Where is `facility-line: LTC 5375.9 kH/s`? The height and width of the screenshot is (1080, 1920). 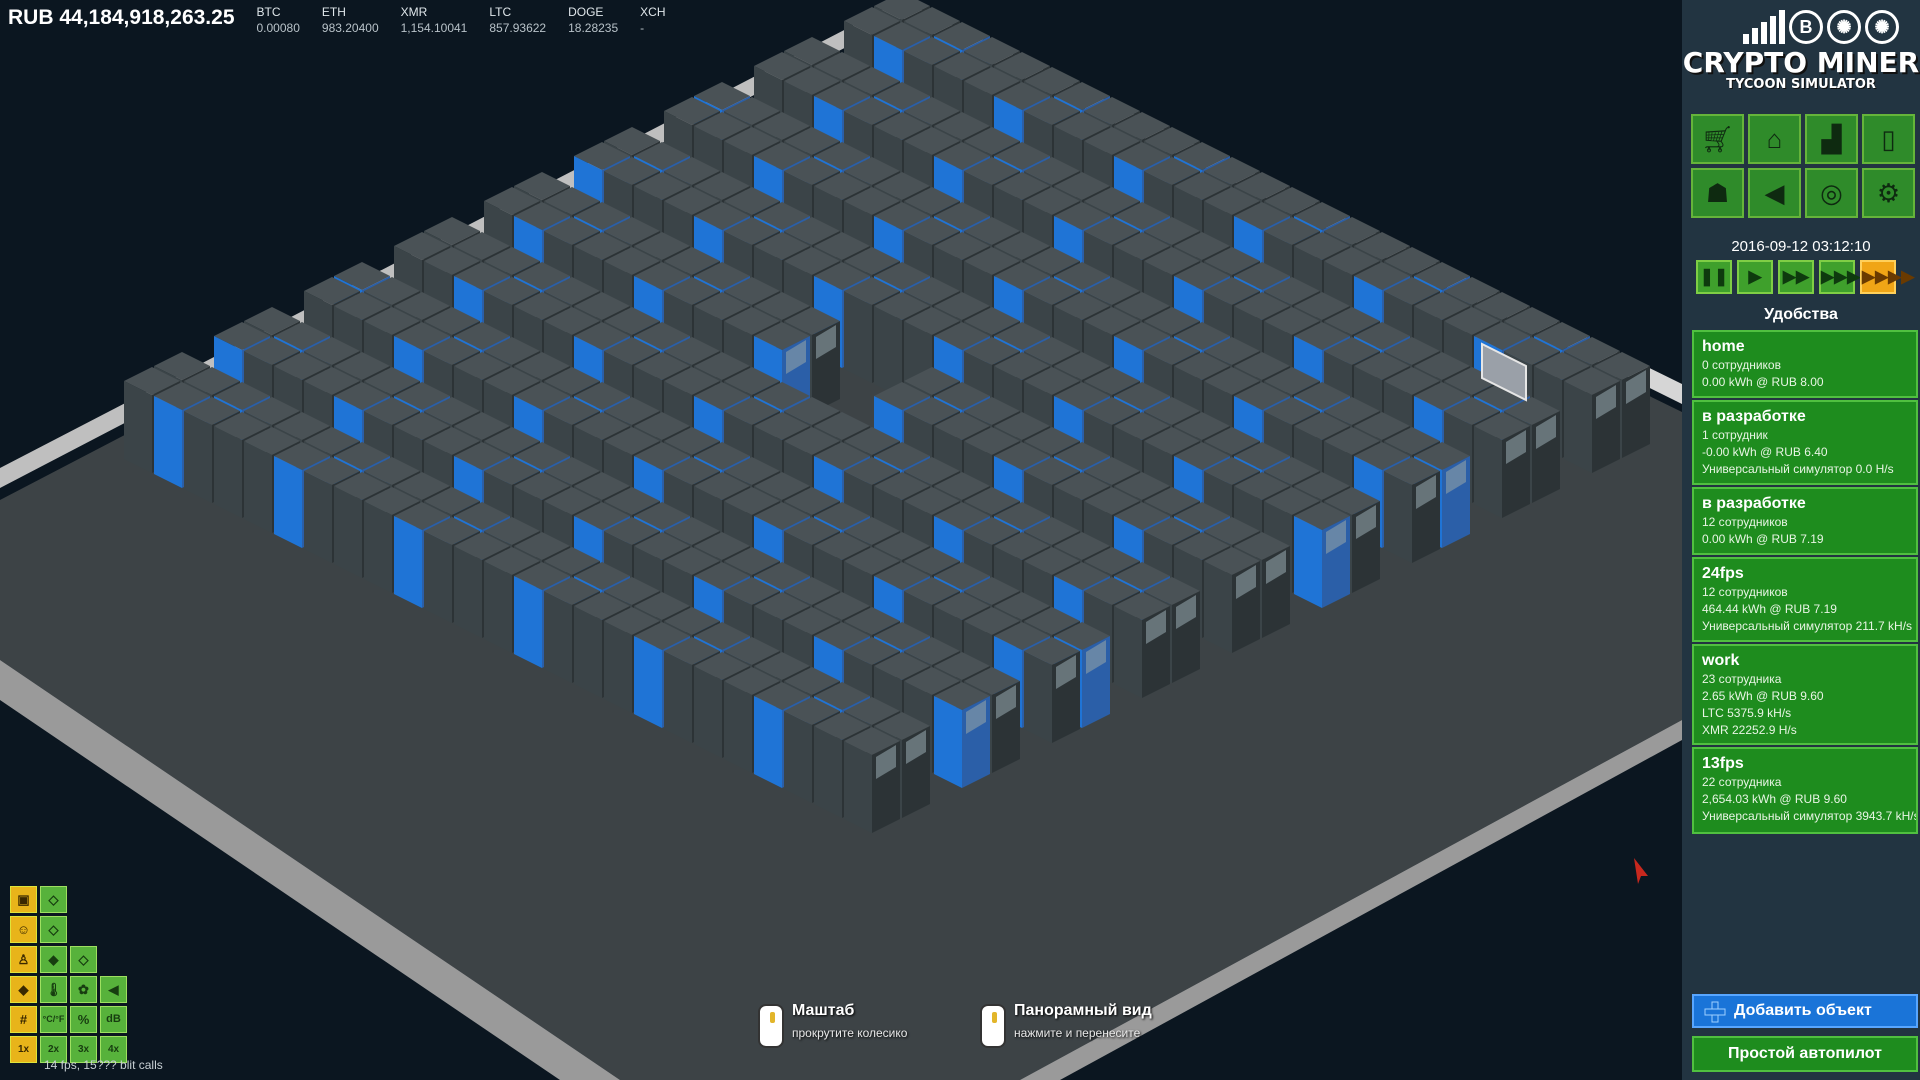
facility-line: LTC 5375.9 kH/s is located at coordinates (1747, 713).